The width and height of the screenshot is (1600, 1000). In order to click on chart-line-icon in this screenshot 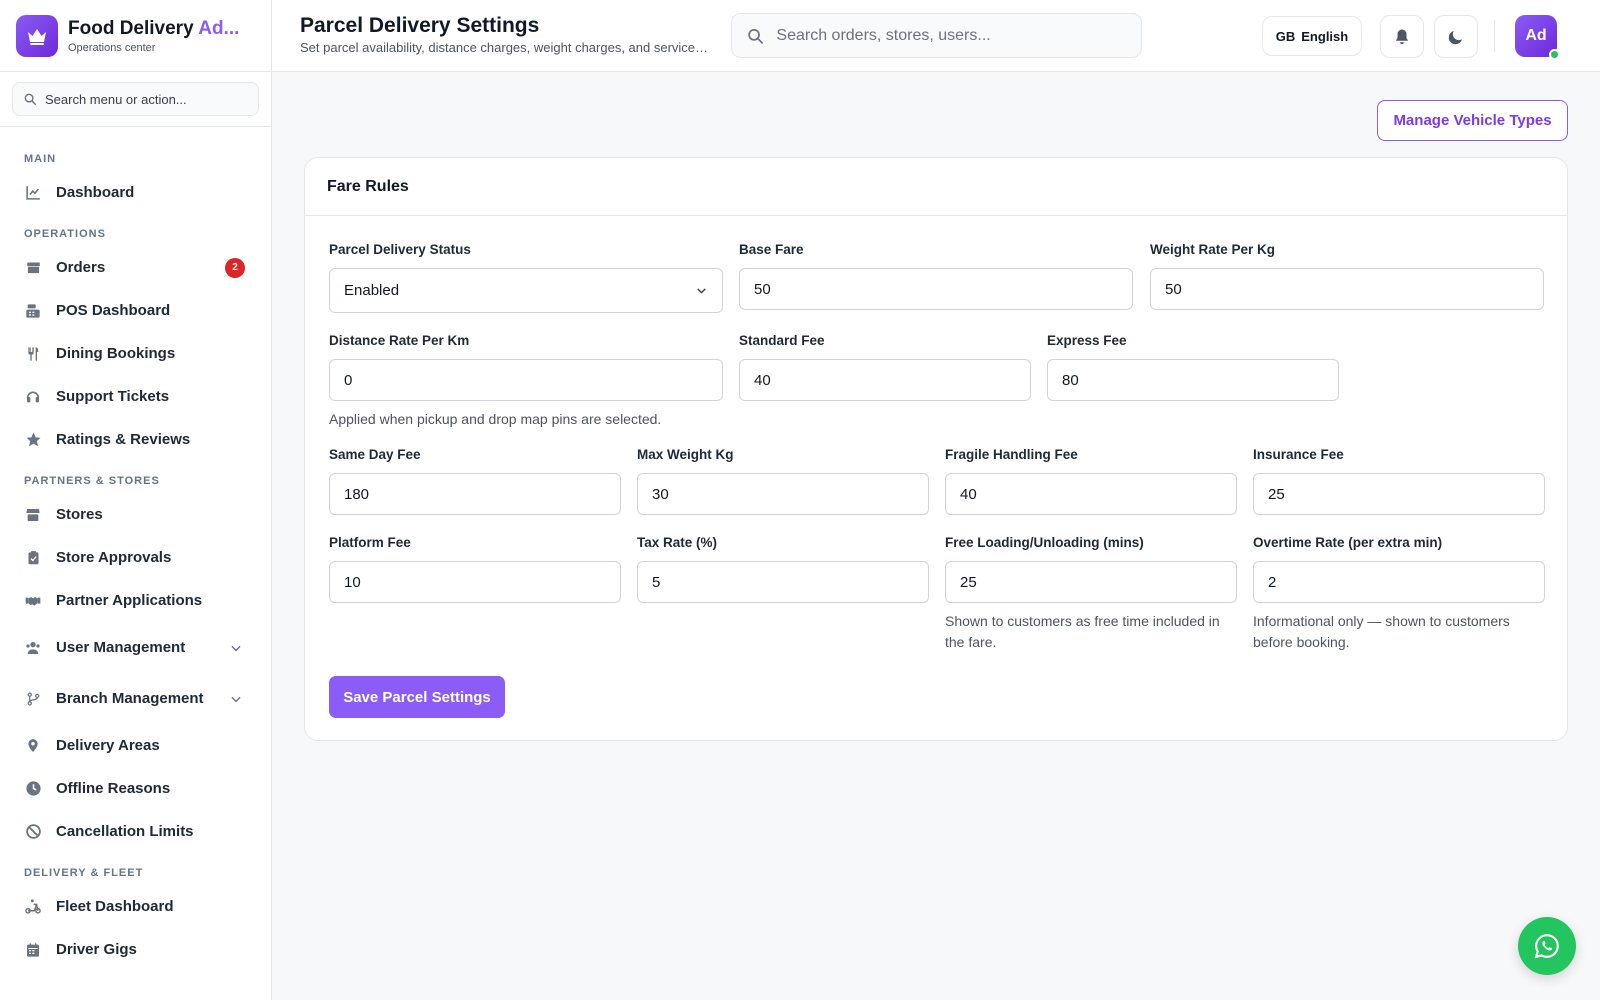, I will do `click(33, 193)`.